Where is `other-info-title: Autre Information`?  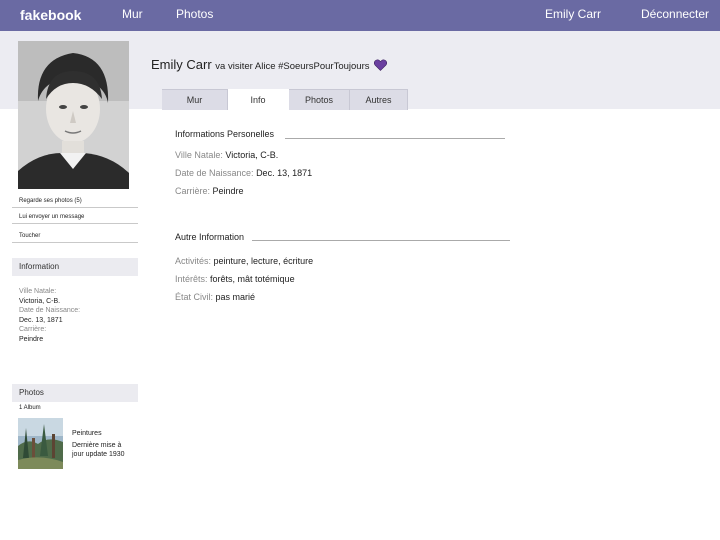 other-info-title: Autre Information is located at coordinates (210, 237).